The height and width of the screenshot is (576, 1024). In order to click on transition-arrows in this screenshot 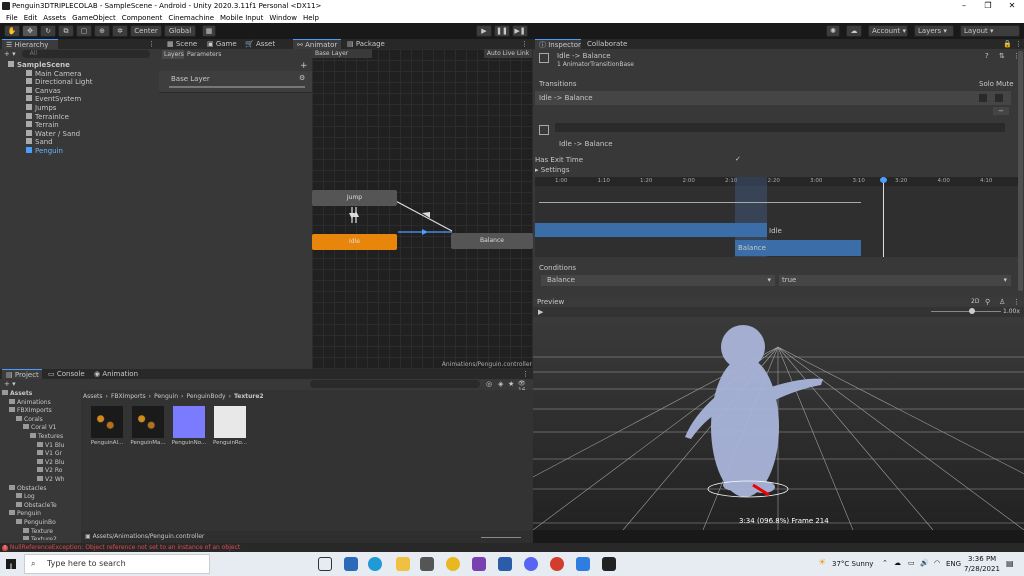, I will do `click(422, 209)`.